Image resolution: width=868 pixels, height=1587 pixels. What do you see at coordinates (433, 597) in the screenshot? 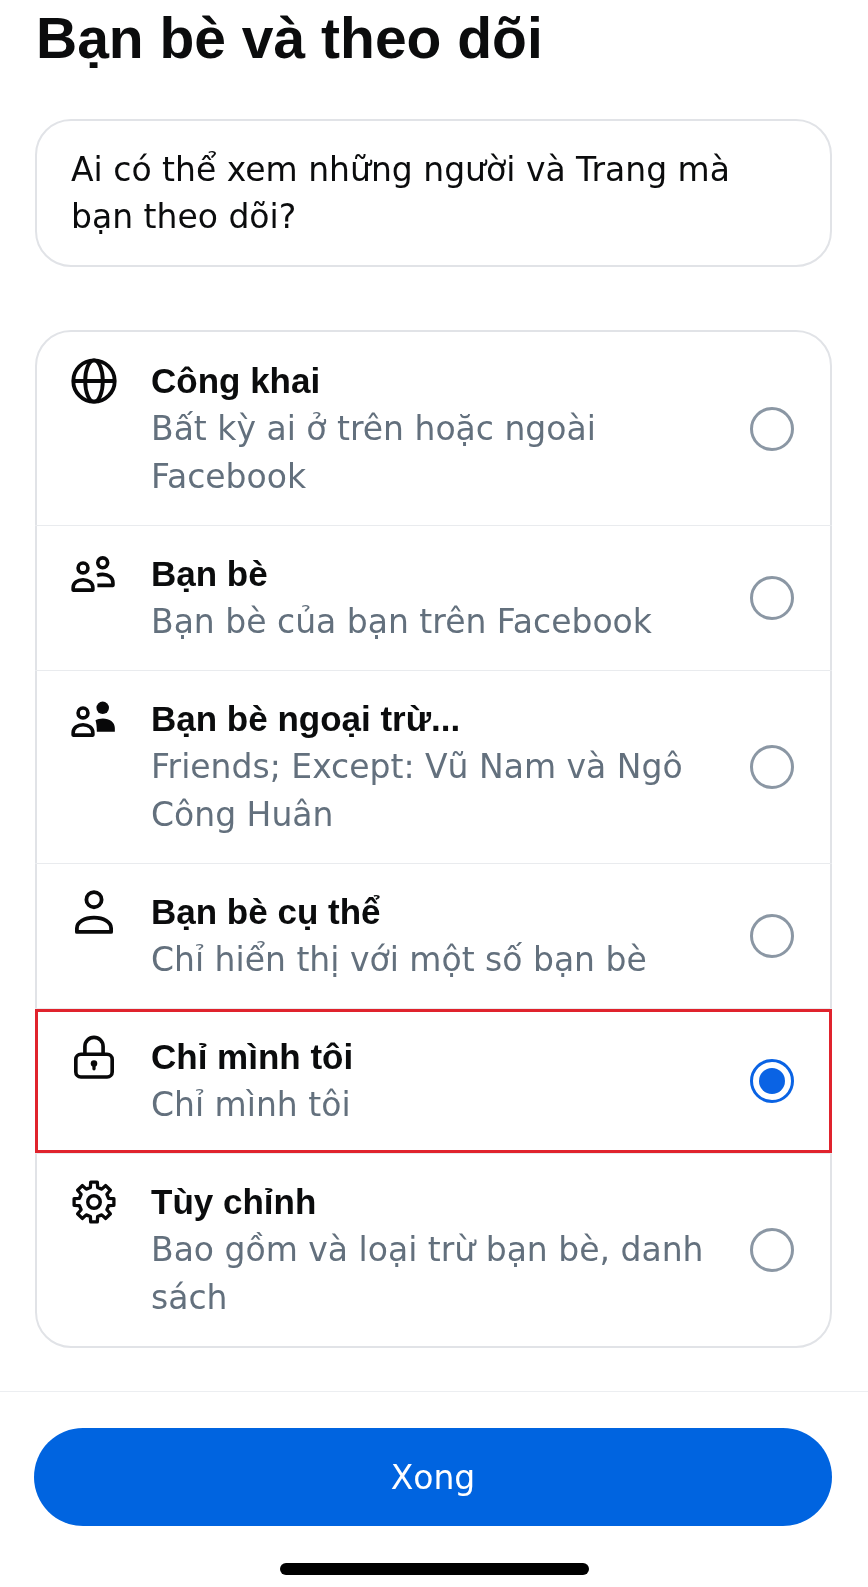
I see `privacy-option: Bạn bè Bạn bè của bạn trên Facebook` at bounding box center [433, 597].